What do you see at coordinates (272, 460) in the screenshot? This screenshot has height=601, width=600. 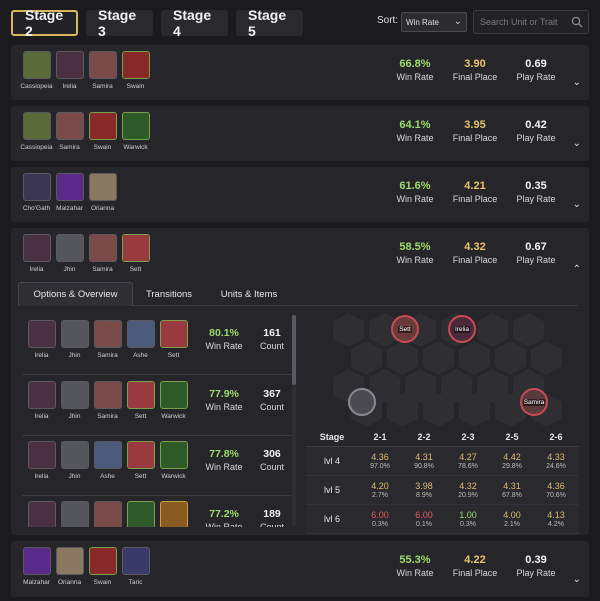 I see `option-count: 306 Count` at bounding box center [272, 460].